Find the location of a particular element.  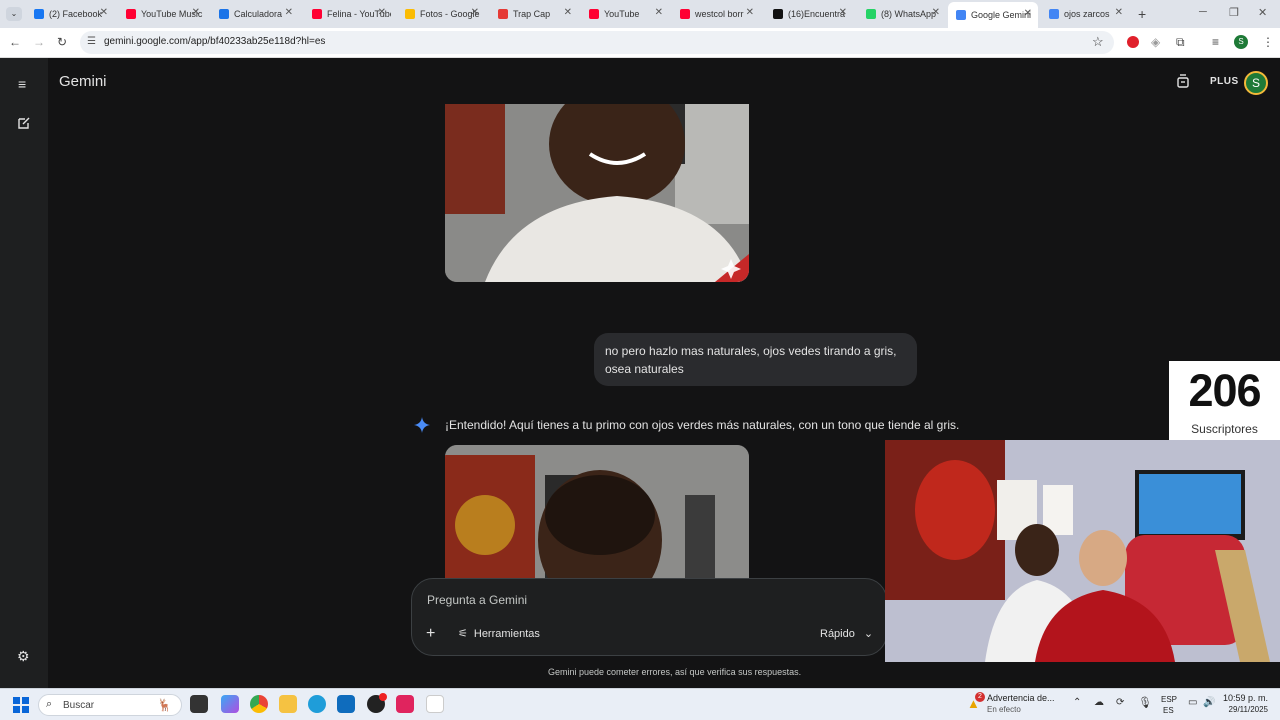

tab-facebook: (2) Facebook ✕ is located at coordinates (70, 14).